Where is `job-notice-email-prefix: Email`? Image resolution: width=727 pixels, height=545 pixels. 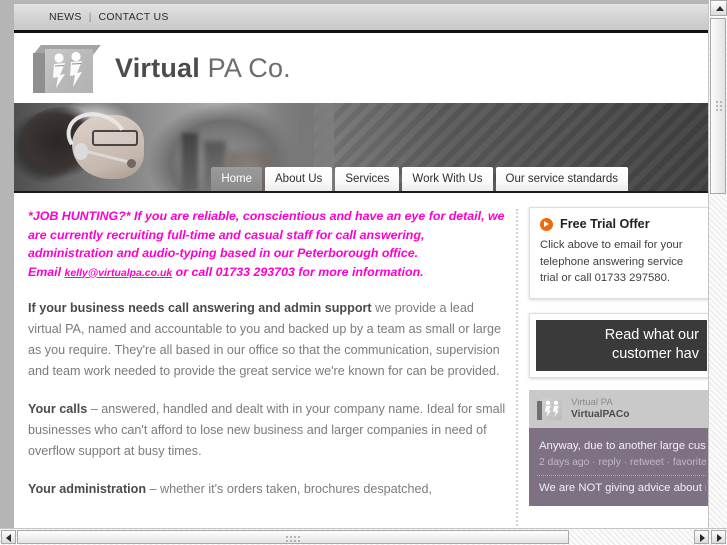
job-notice-email-prefix: Email is located at coordinates (46, 271).